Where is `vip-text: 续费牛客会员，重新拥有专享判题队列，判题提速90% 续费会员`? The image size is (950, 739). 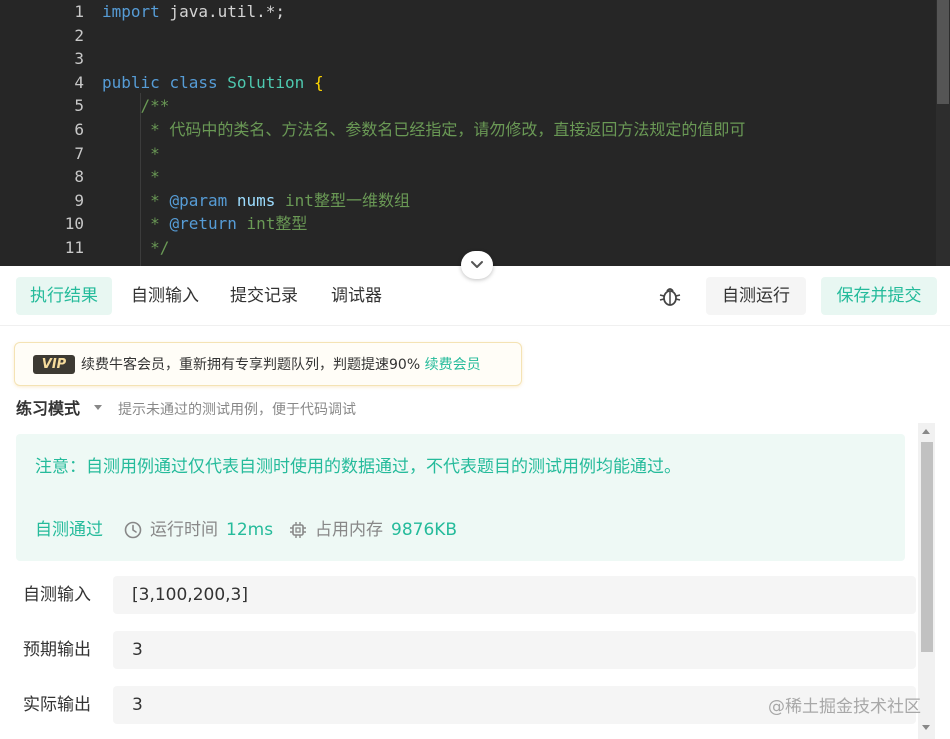
vip-text: 续费牛客会员，重新拥有专享判题队列，判题提速90% 续费会员 is located at coordinates (281, 365).